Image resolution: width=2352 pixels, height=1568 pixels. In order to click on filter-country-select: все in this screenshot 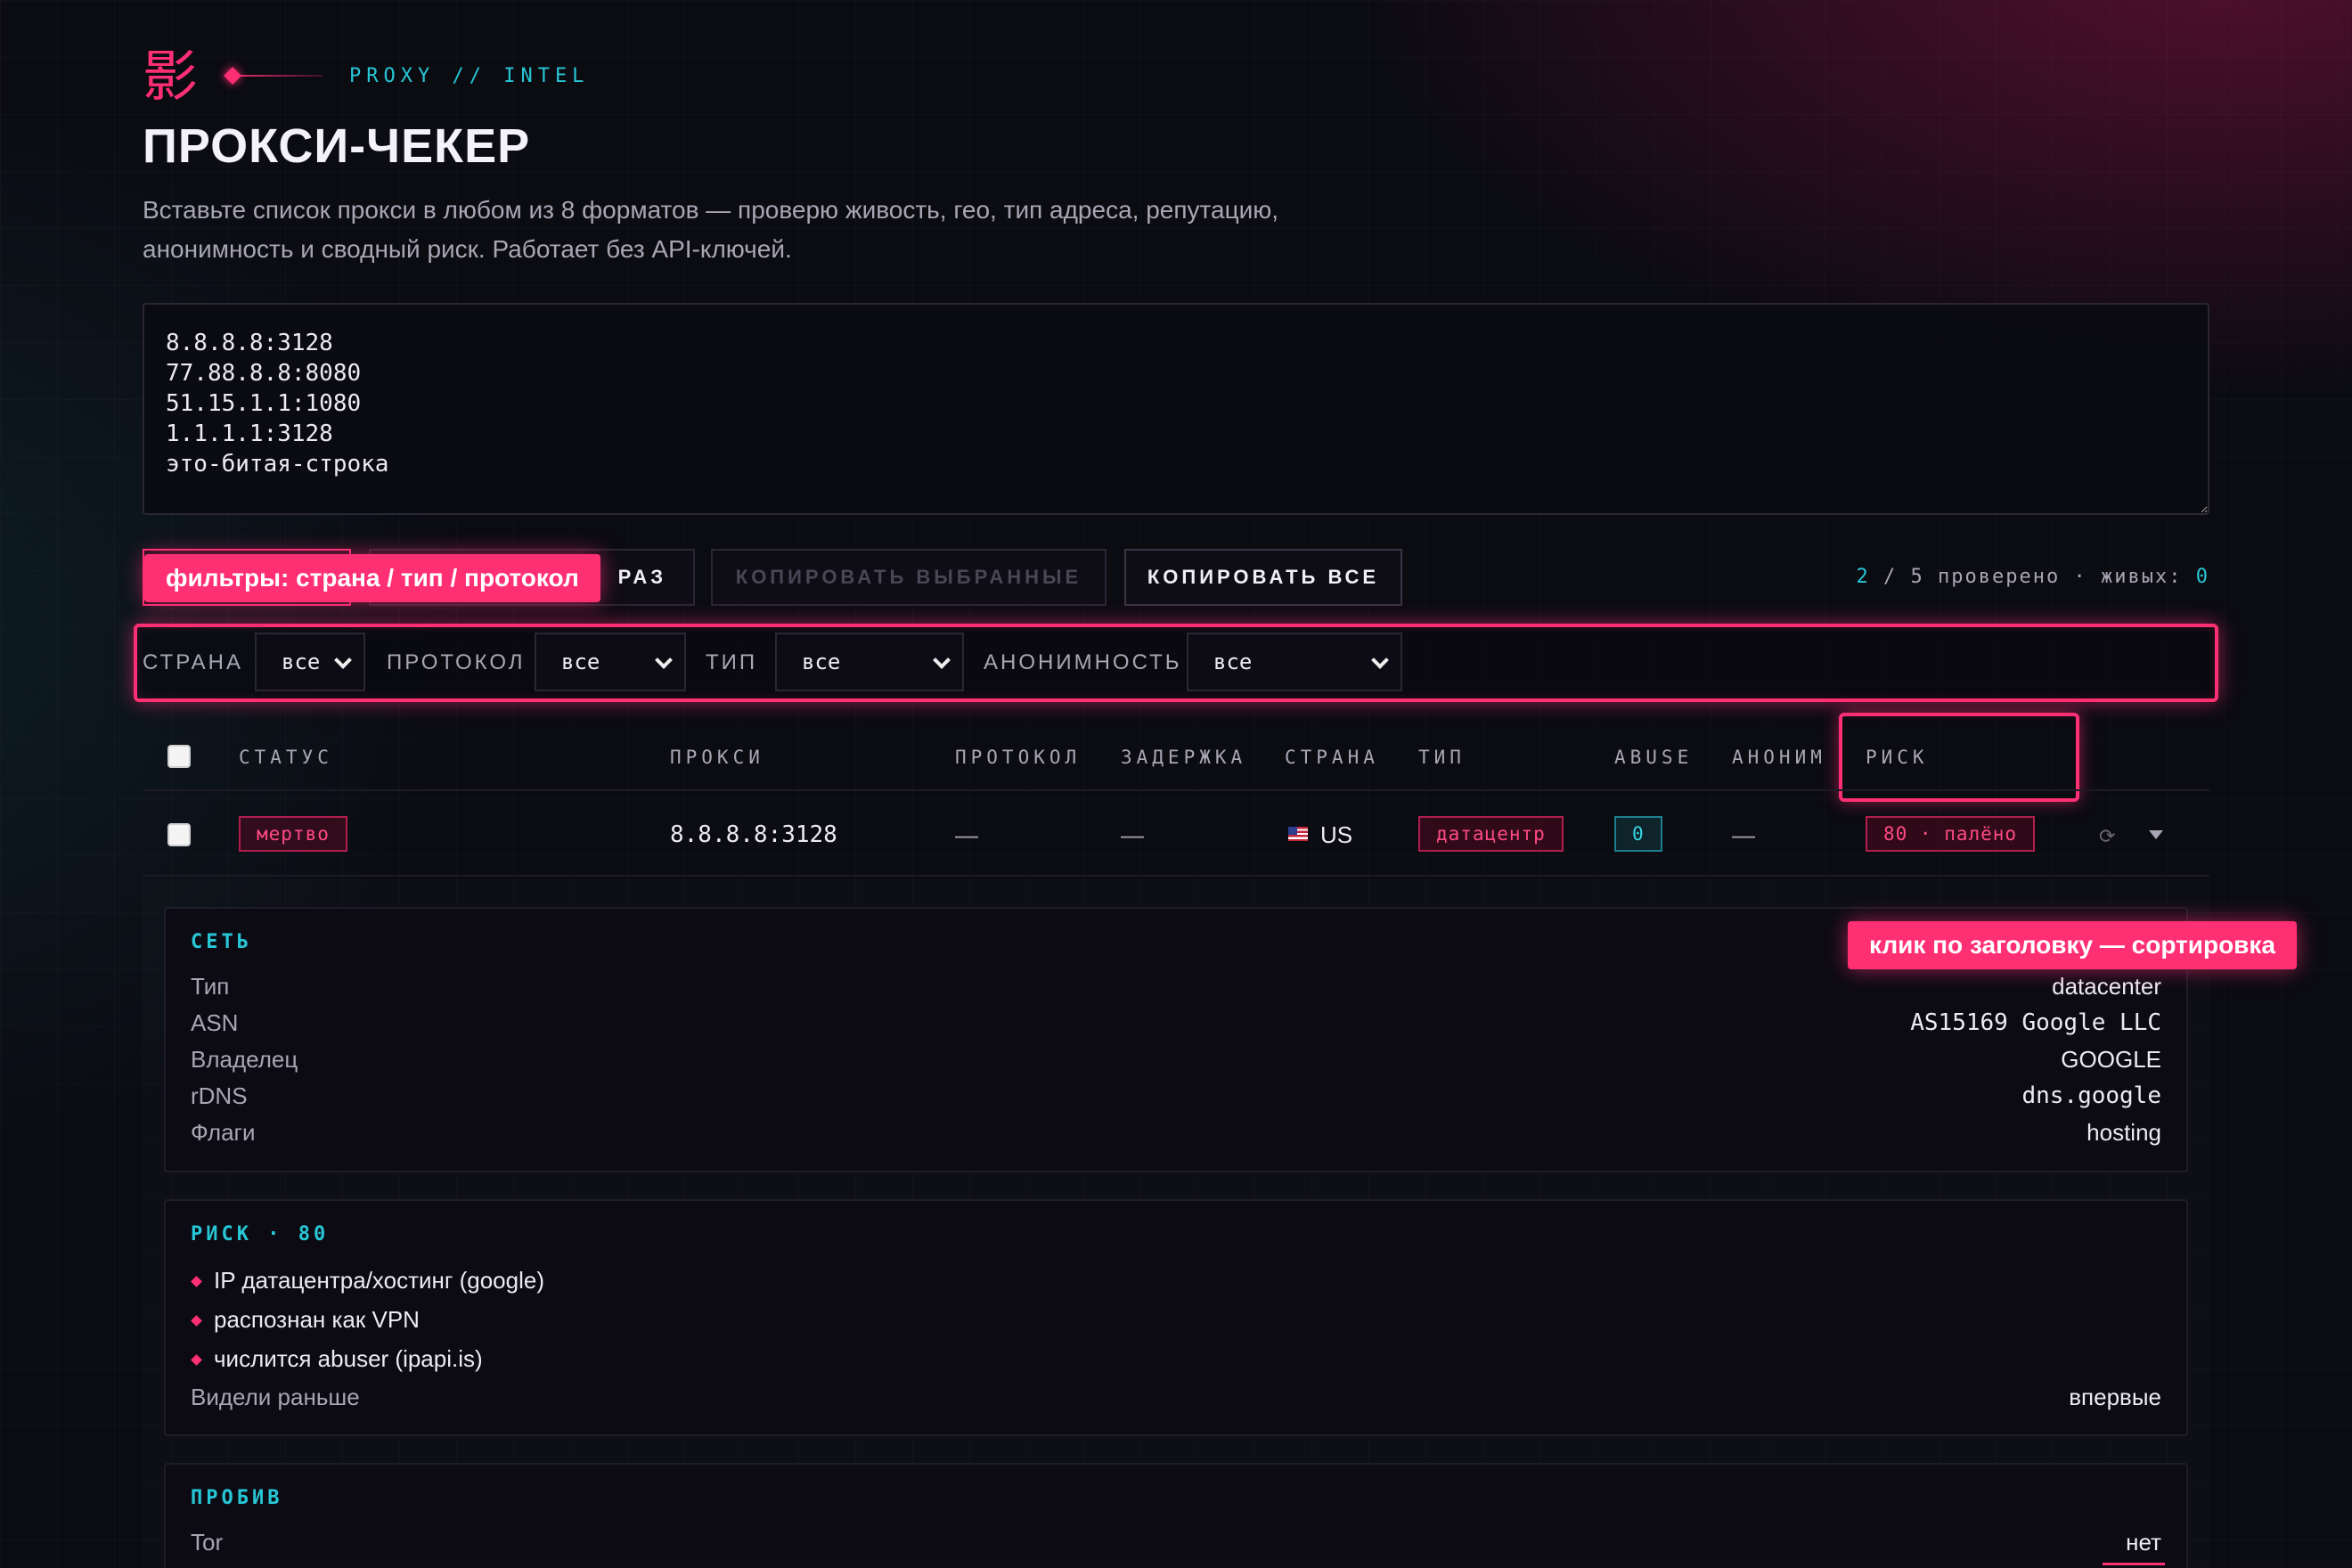, I will do `click(310, 662)`.